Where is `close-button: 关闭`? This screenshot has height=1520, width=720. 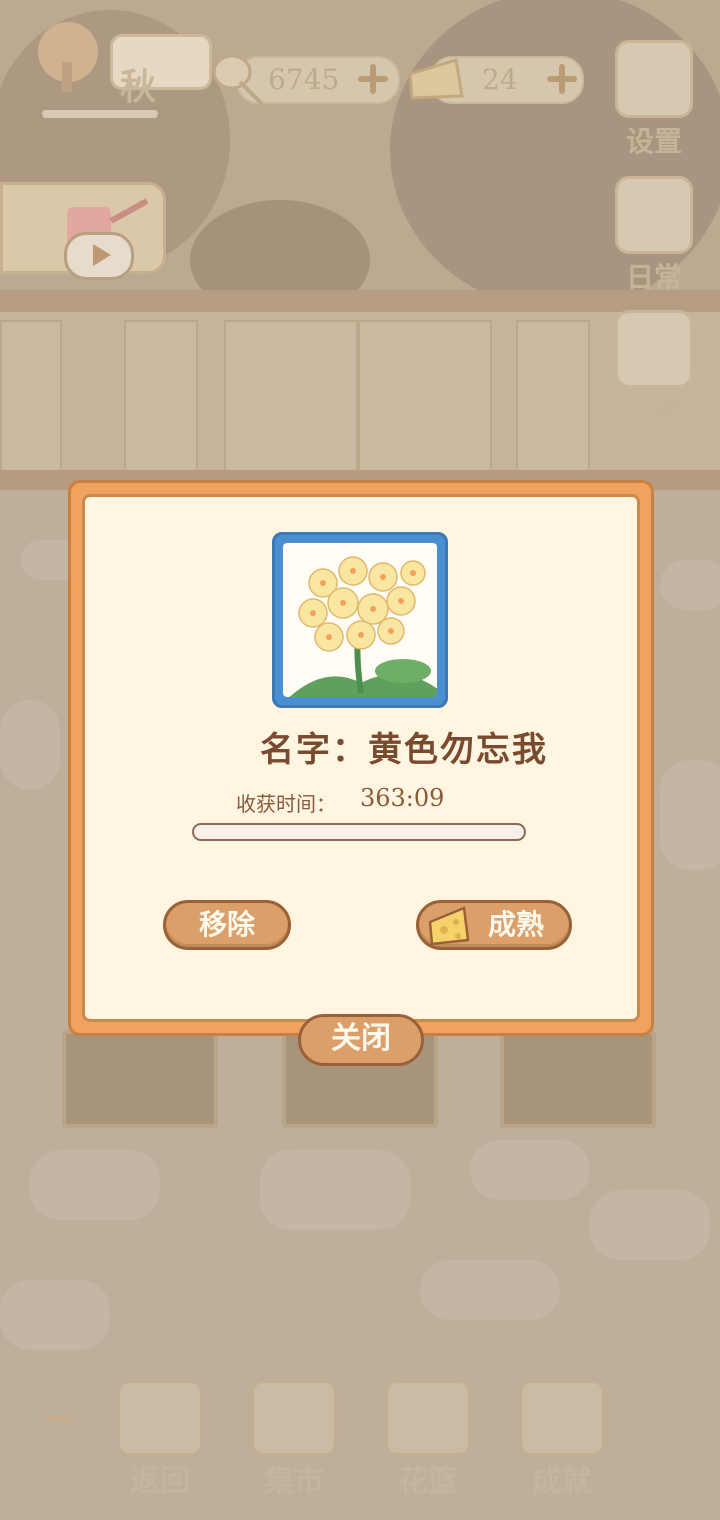 close-button: 关闭 is located at coordinates (361, 1040).